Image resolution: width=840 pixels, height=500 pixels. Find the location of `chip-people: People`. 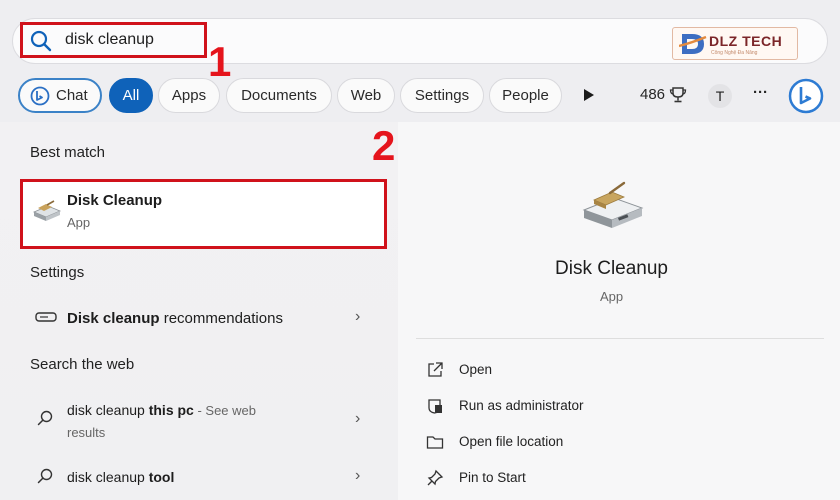

chip-people: People is located at coordinates (525, 95).